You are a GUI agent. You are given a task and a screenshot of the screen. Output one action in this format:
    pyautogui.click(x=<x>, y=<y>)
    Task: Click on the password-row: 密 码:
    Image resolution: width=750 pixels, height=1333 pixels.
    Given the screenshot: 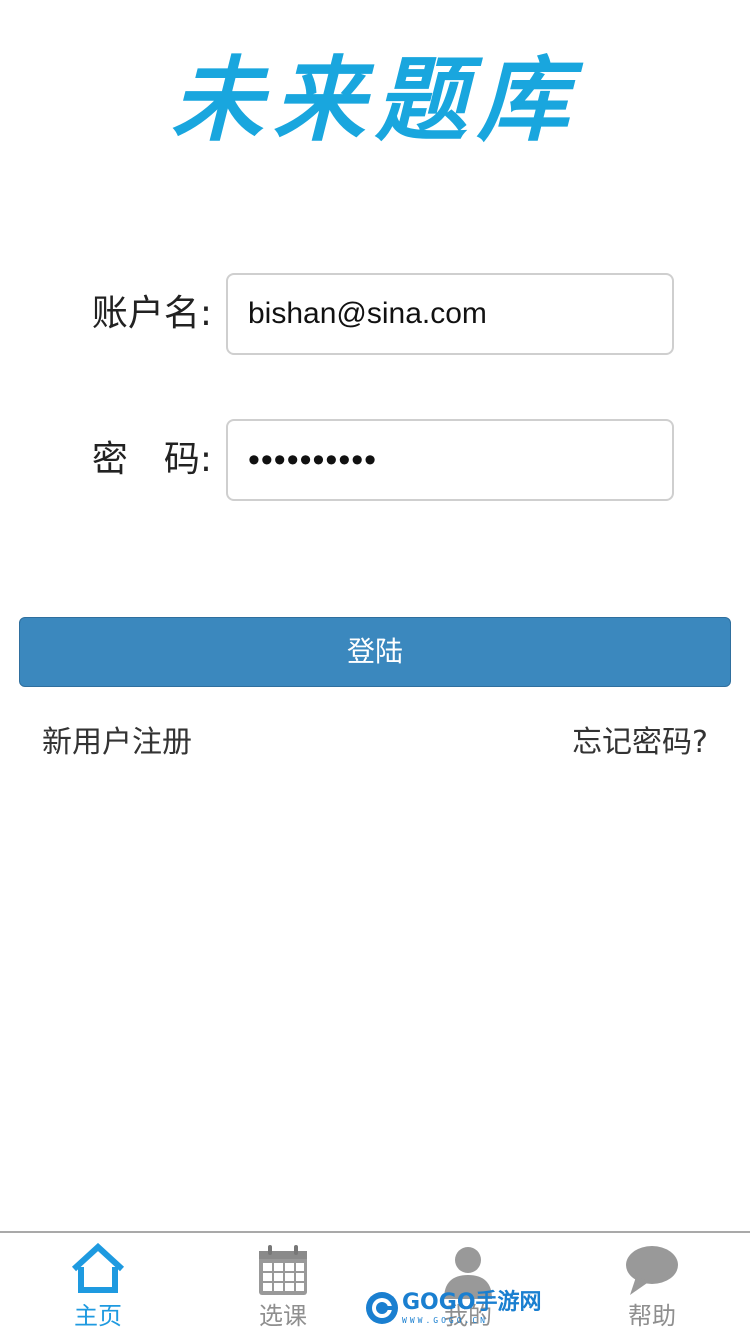 What is the action you would take?
    pyautogui.click(x=375, y=460)
    